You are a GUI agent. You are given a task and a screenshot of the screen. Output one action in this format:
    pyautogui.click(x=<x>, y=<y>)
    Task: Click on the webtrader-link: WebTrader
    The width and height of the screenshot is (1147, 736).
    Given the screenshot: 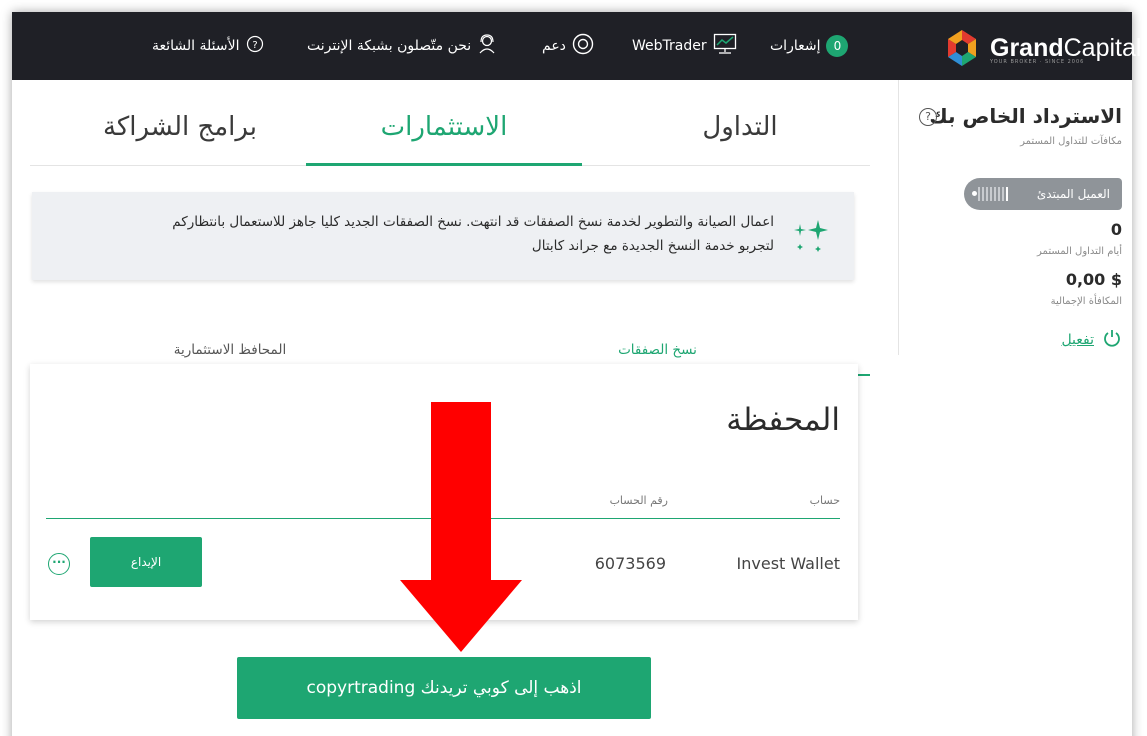 What is the action you would take?
    pyautogui.click(x=684, y=46)
    